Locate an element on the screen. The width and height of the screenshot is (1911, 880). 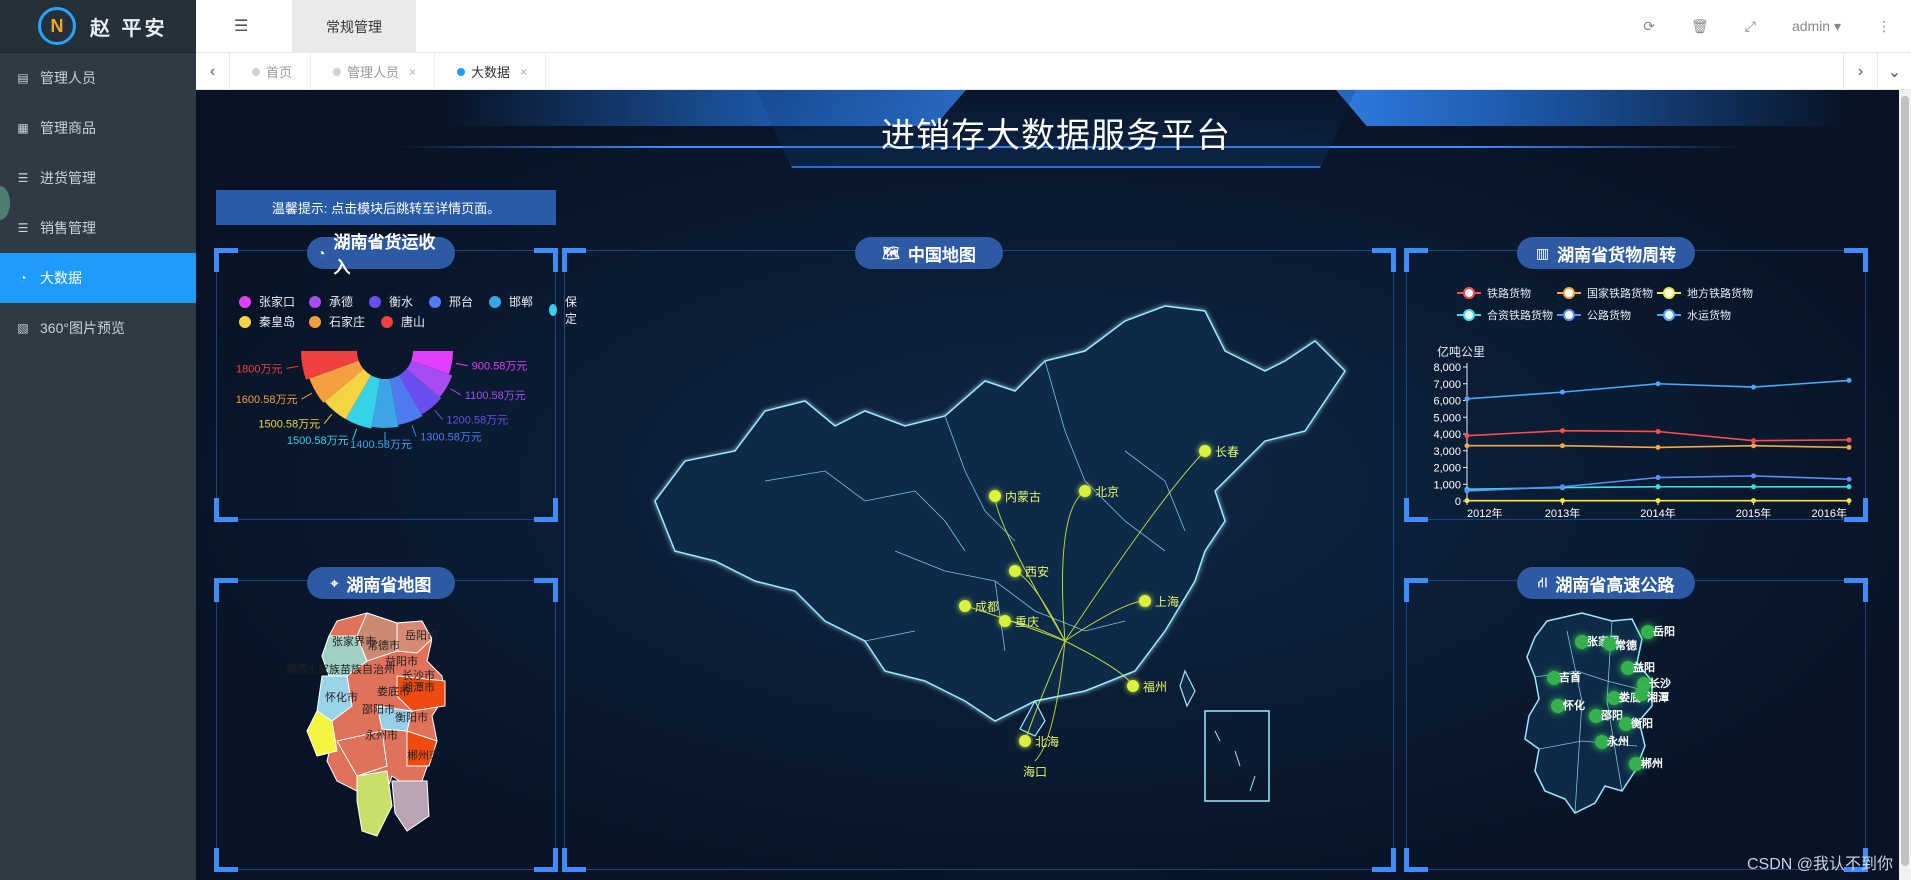
refresh-icon: ⟳ is located at coordinates (1649, 26).